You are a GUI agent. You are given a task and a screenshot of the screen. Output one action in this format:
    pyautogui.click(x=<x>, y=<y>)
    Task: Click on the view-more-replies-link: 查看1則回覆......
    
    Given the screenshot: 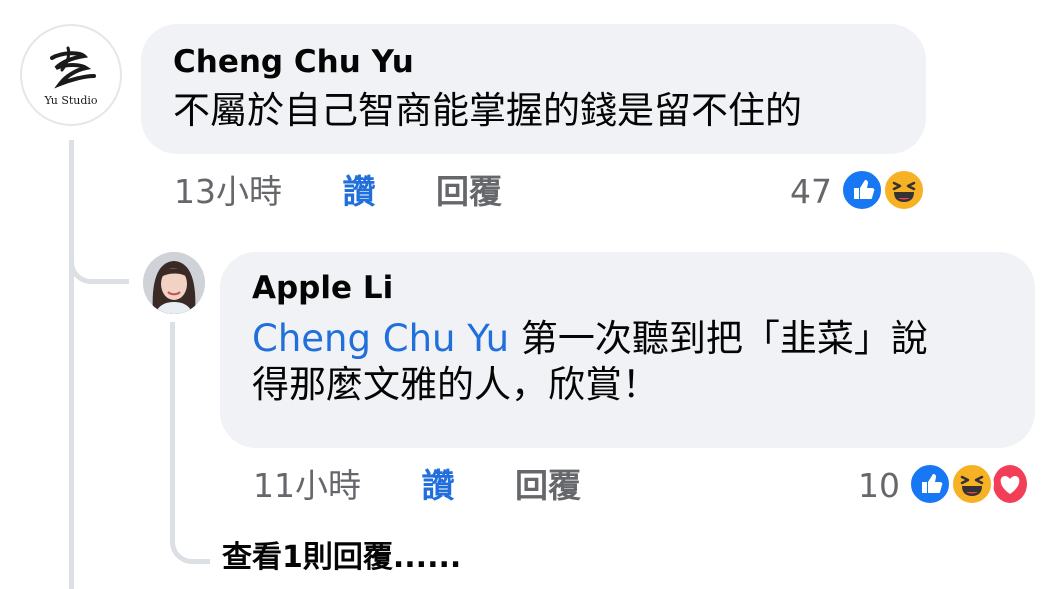 What is the action you would take?
    pyautogui.click(x=341, y=558)
    